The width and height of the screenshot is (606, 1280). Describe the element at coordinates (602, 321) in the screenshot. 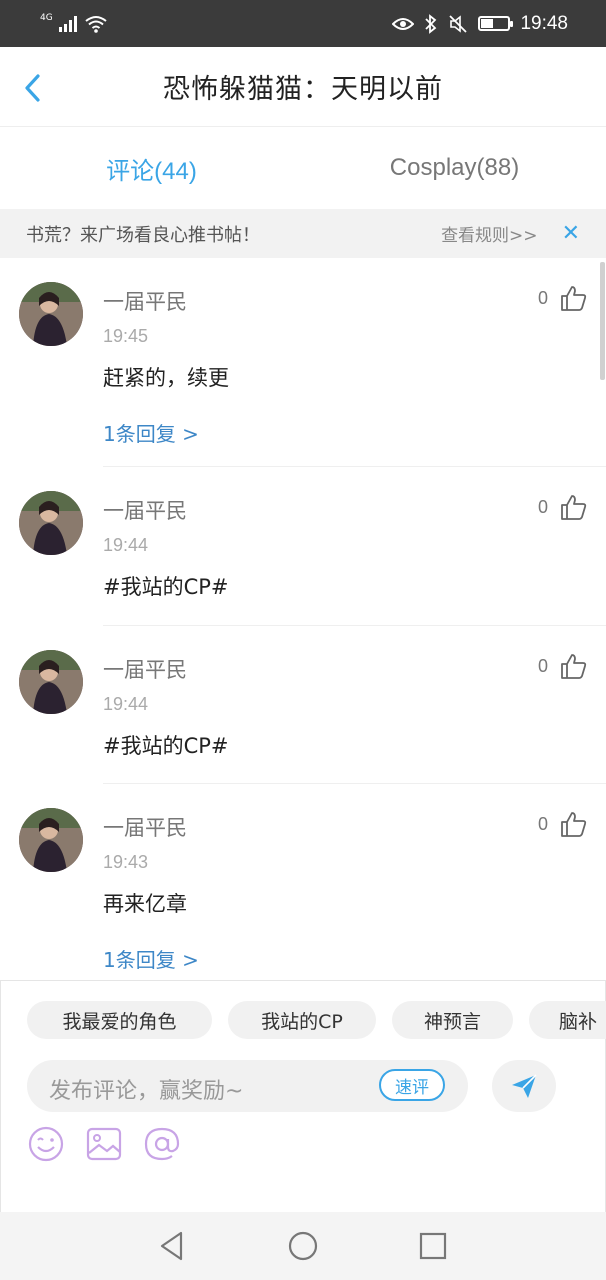

I see `scrollbar` at that location.